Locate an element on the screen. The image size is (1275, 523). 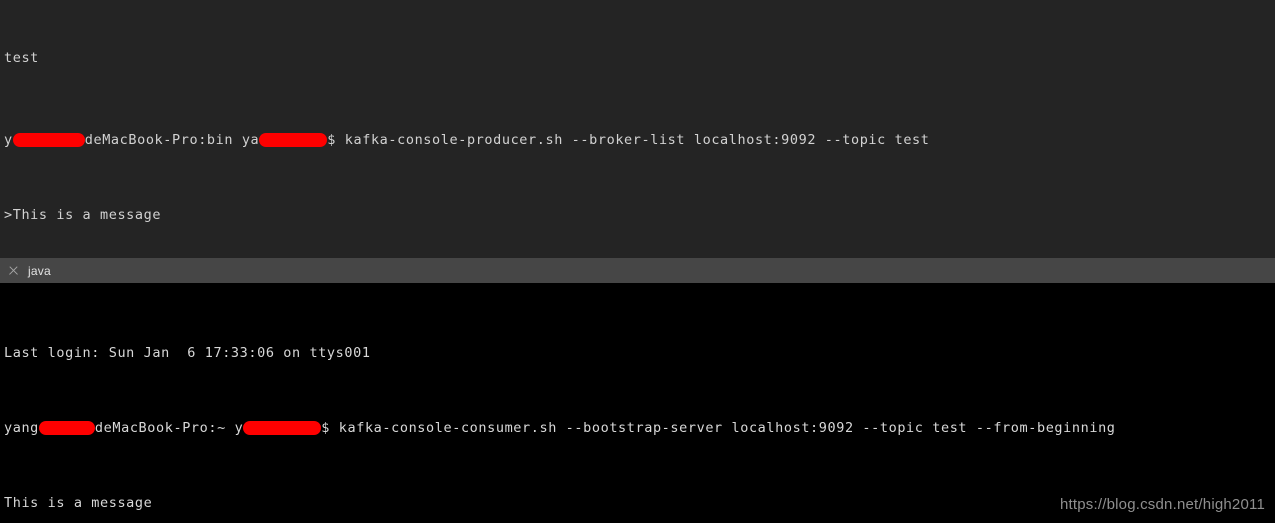
producer-line-text: >This is a message is located at coordinates (83, 214).